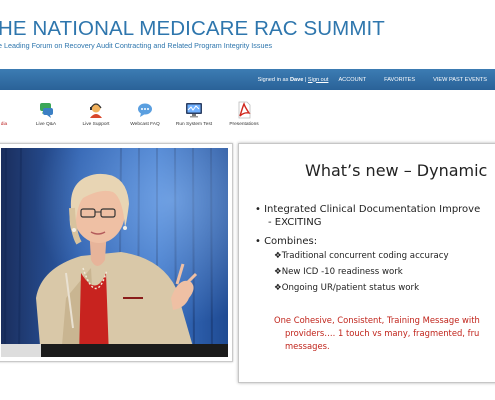  I want to click on account-link: ACCOUNT, so click(352, 80).